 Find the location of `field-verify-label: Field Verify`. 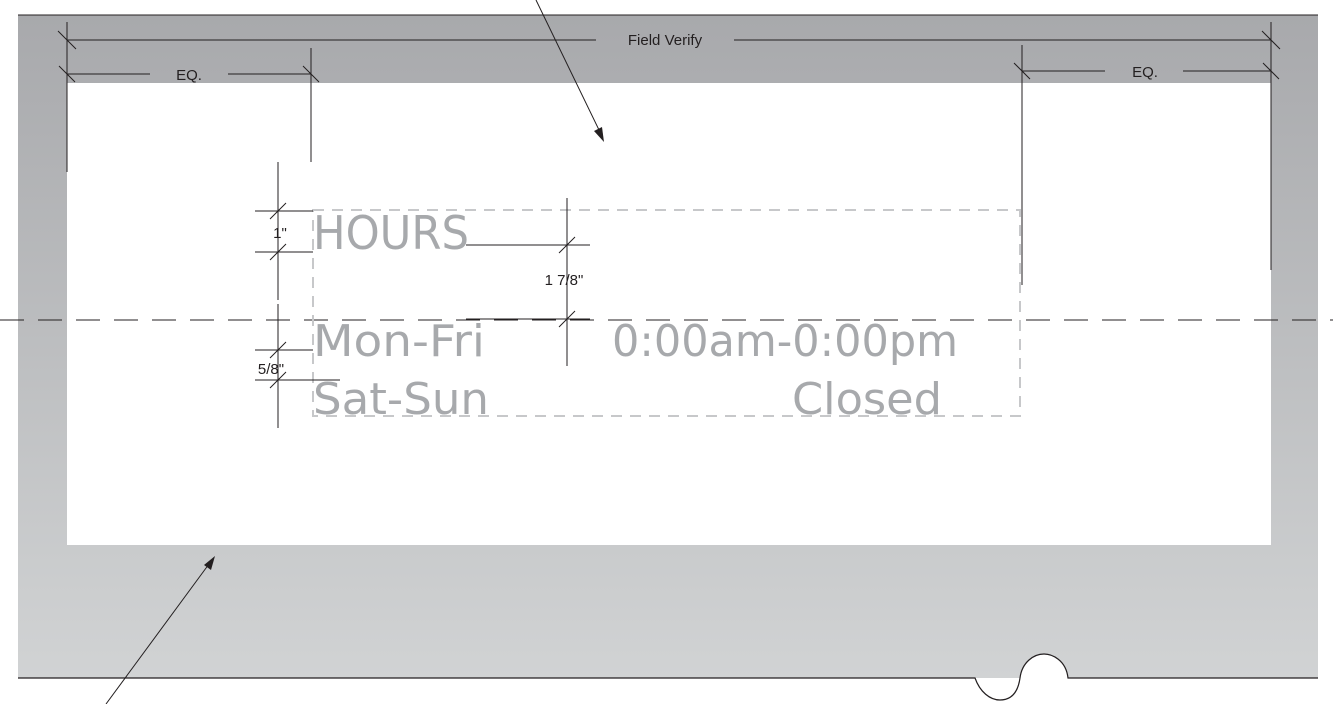

field-verify-label: Field Verify is located at coordinates (665, 40).